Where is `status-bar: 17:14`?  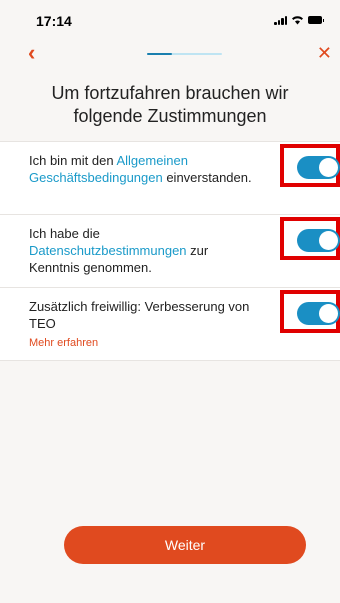
status-bar: 17:14 is located at coordinates (170, 20).